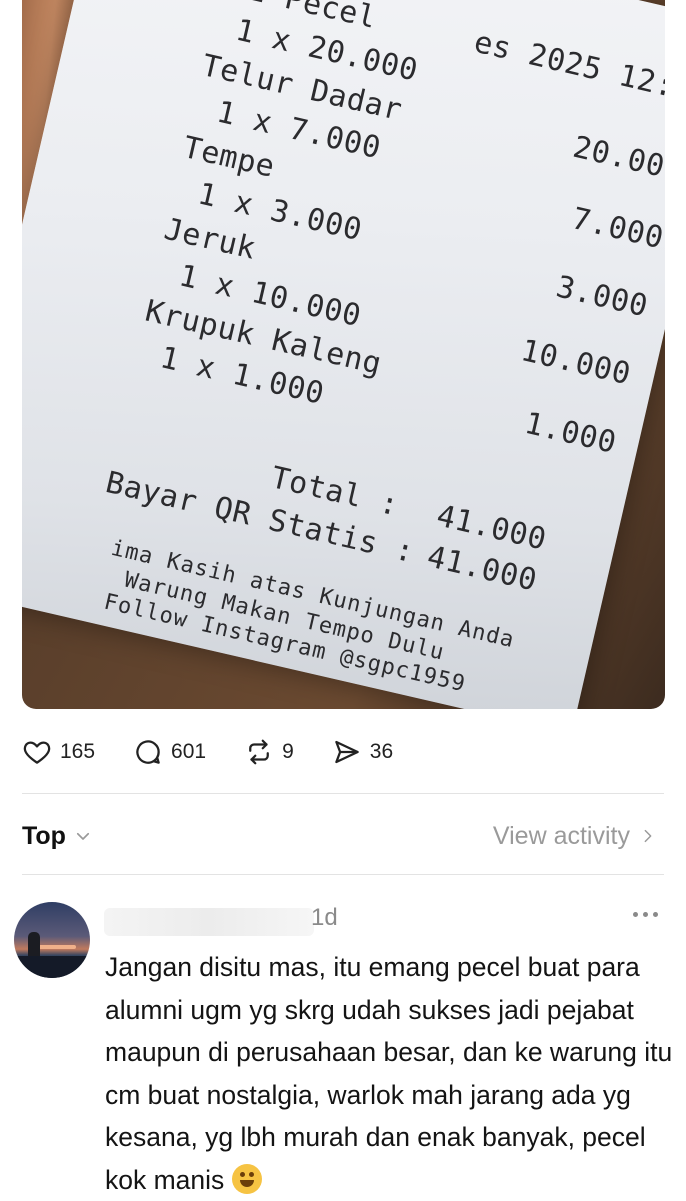 The width and height of the screenshot is (686, 1201). I want to click on more-options-button, so click(645, 914).